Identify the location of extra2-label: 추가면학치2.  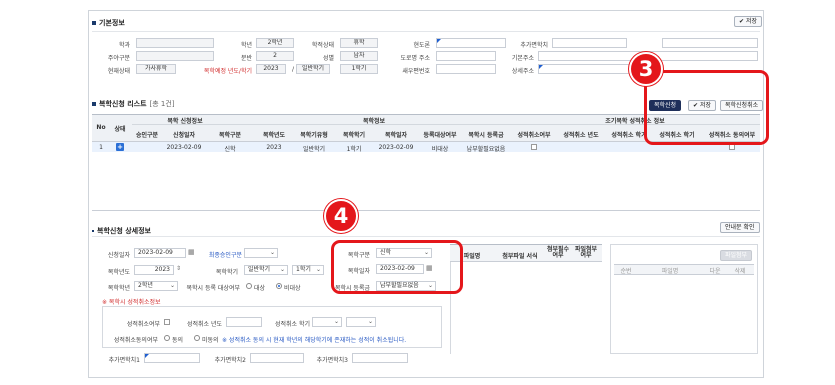
(230, 360).